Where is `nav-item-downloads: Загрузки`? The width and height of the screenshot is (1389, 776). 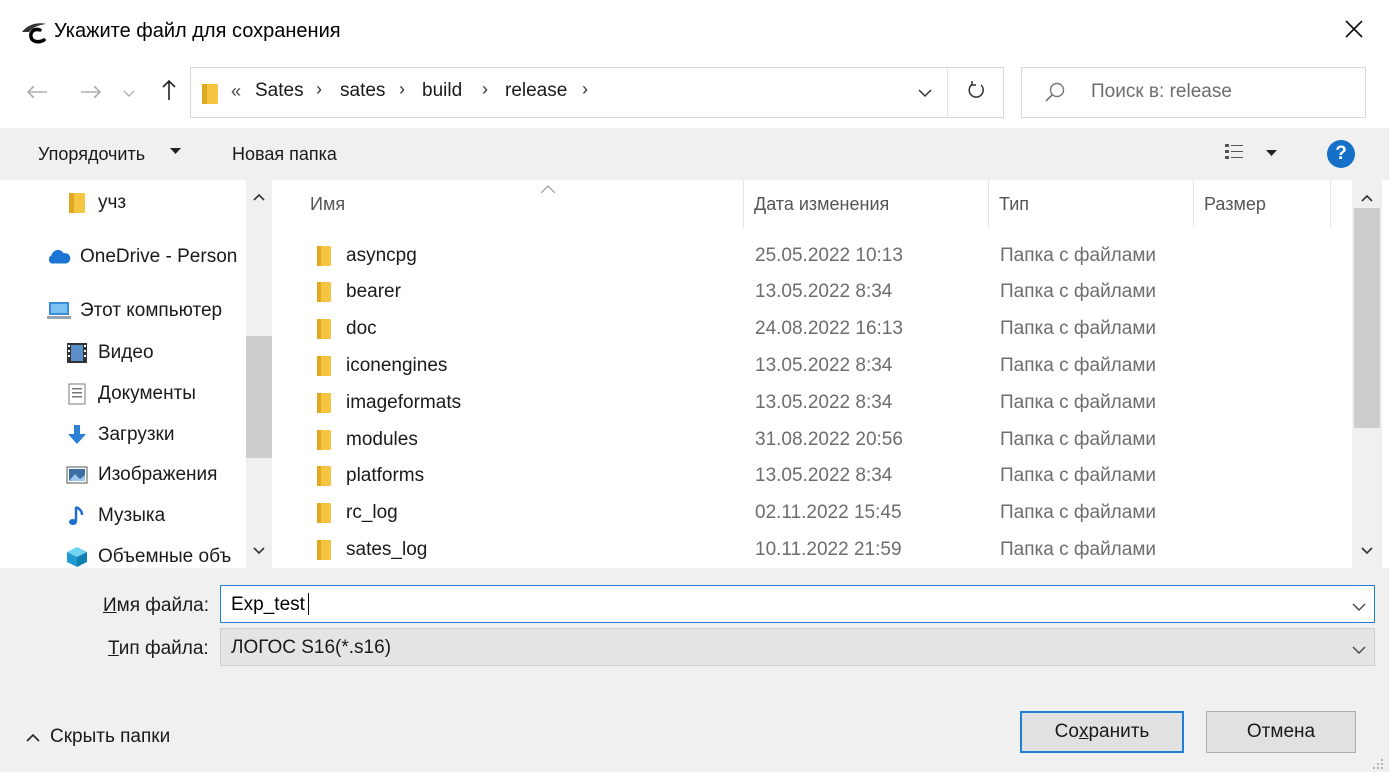 nav-item-downloads: Загрузки is located at coordinates (119, 435).